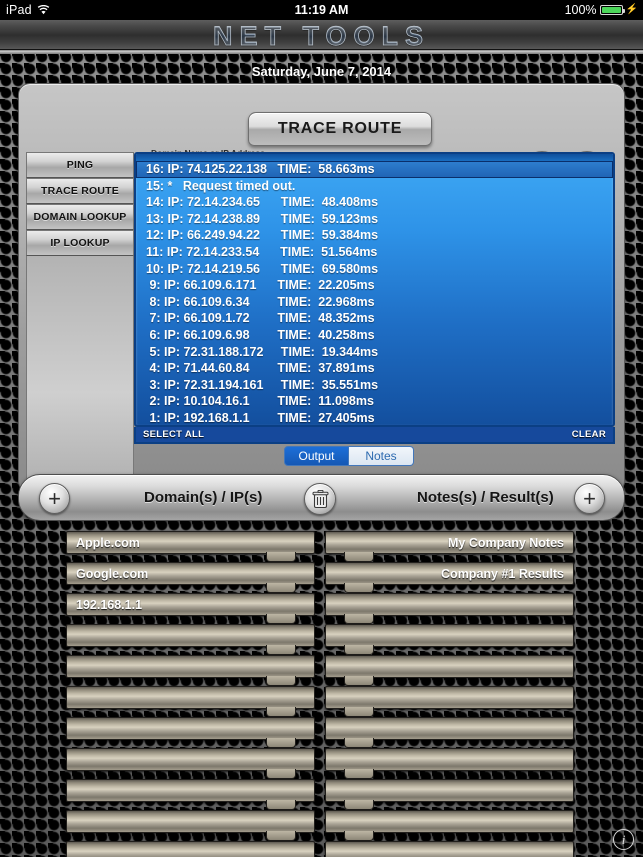 This screenshot has width=643, height=857. I want to click on output-row: 3: IP: 72.31.194.161 TIME: 35.551ms, so click(374, 385).